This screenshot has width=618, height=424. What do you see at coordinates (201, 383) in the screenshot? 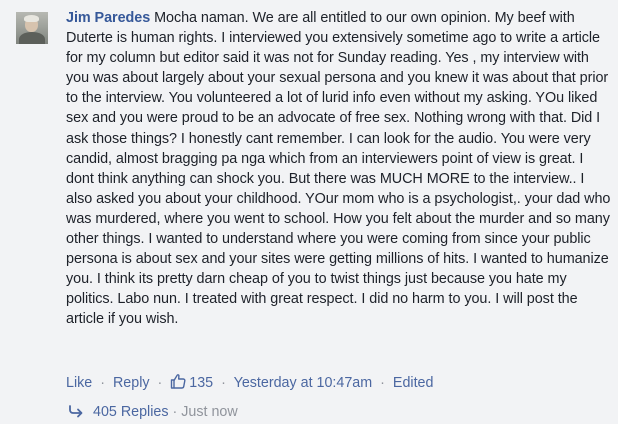
I see `like-count-value: 135` at bounding box center [201, 383].